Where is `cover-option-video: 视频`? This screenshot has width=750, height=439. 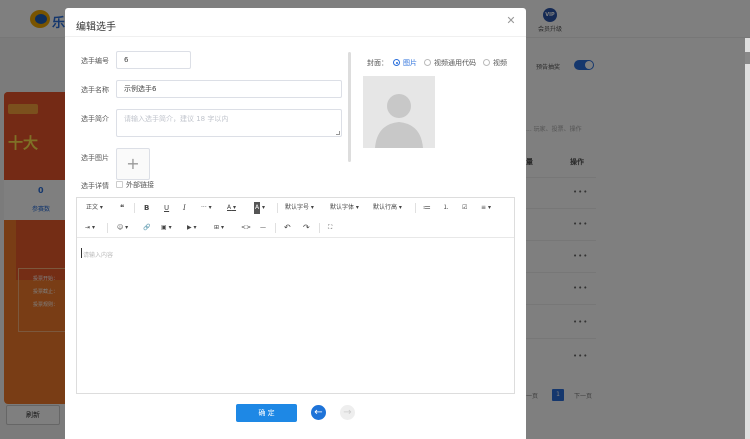 cover-option-video: 视频 is located at coordinates (495, 63).